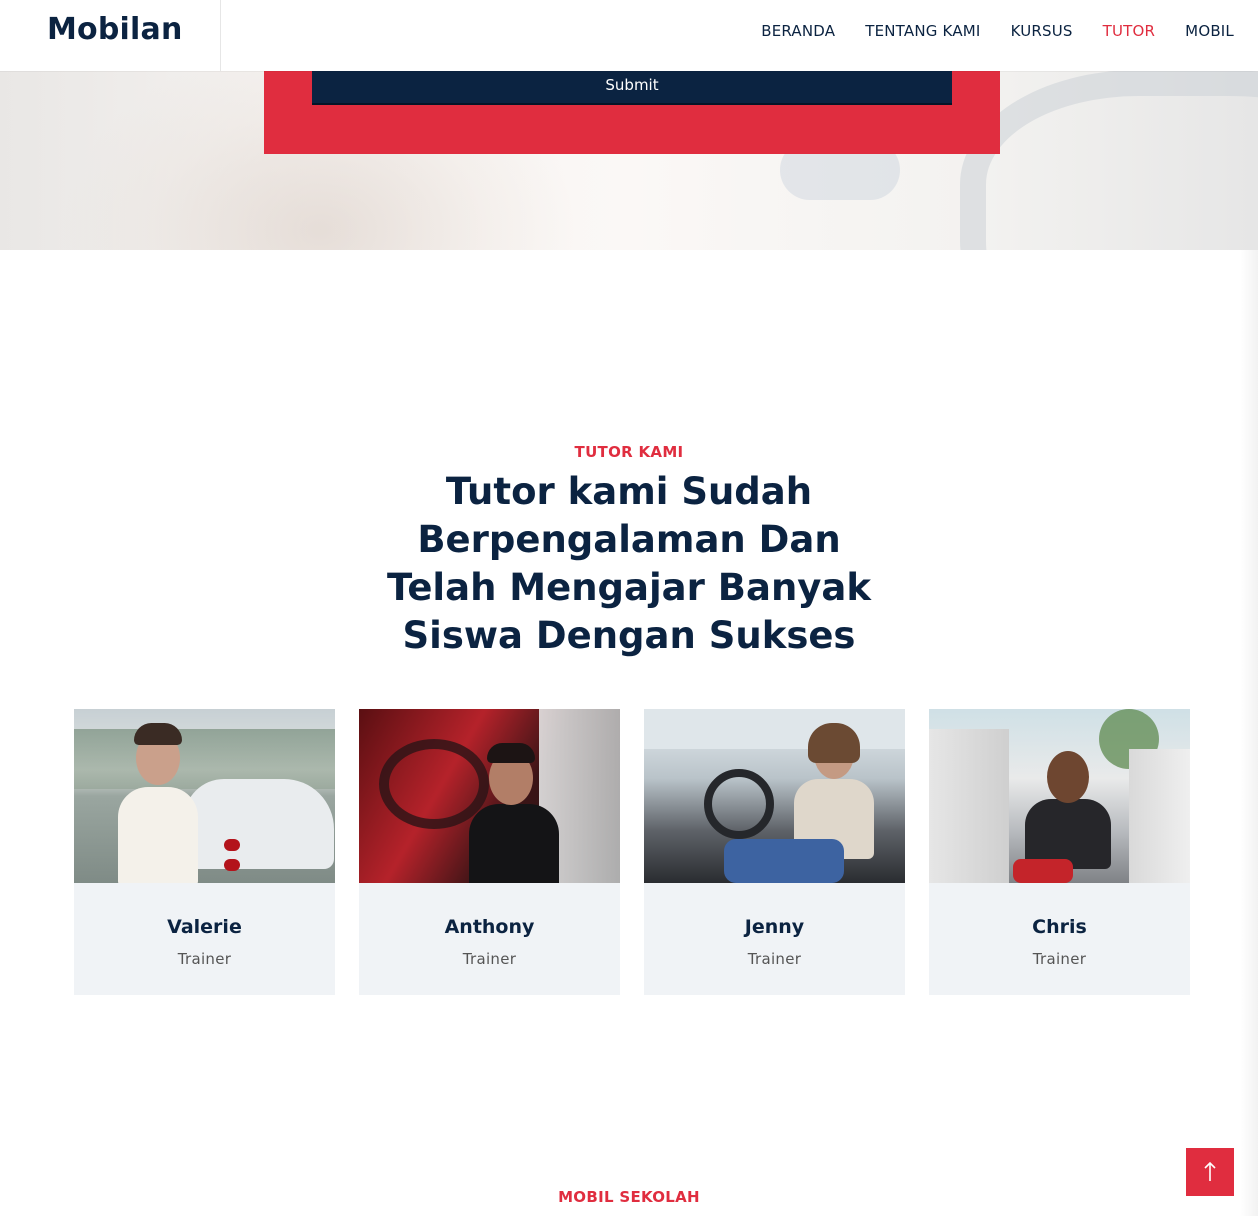 Image resolution: width=1258 pixels, height=1216 pixels. What do you see at coordinates (1209, 31) in the screenshot?
I see `nav-item-mobil: MOBIL` at bounding box center [1209, 31].